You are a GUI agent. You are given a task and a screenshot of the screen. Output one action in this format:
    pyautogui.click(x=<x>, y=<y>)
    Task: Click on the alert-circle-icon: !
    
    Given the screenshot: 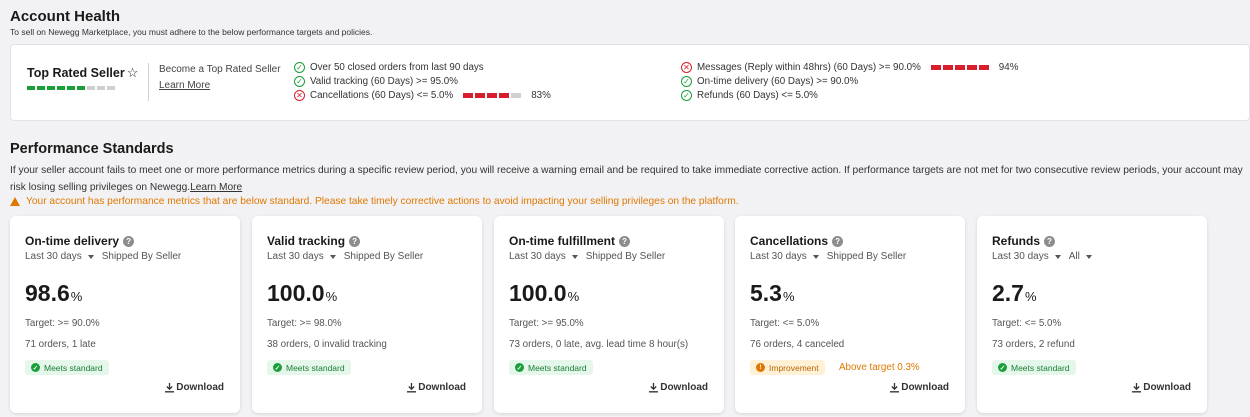 What is the action you would take?
    pyautogui.click(x=760, y=367)
    